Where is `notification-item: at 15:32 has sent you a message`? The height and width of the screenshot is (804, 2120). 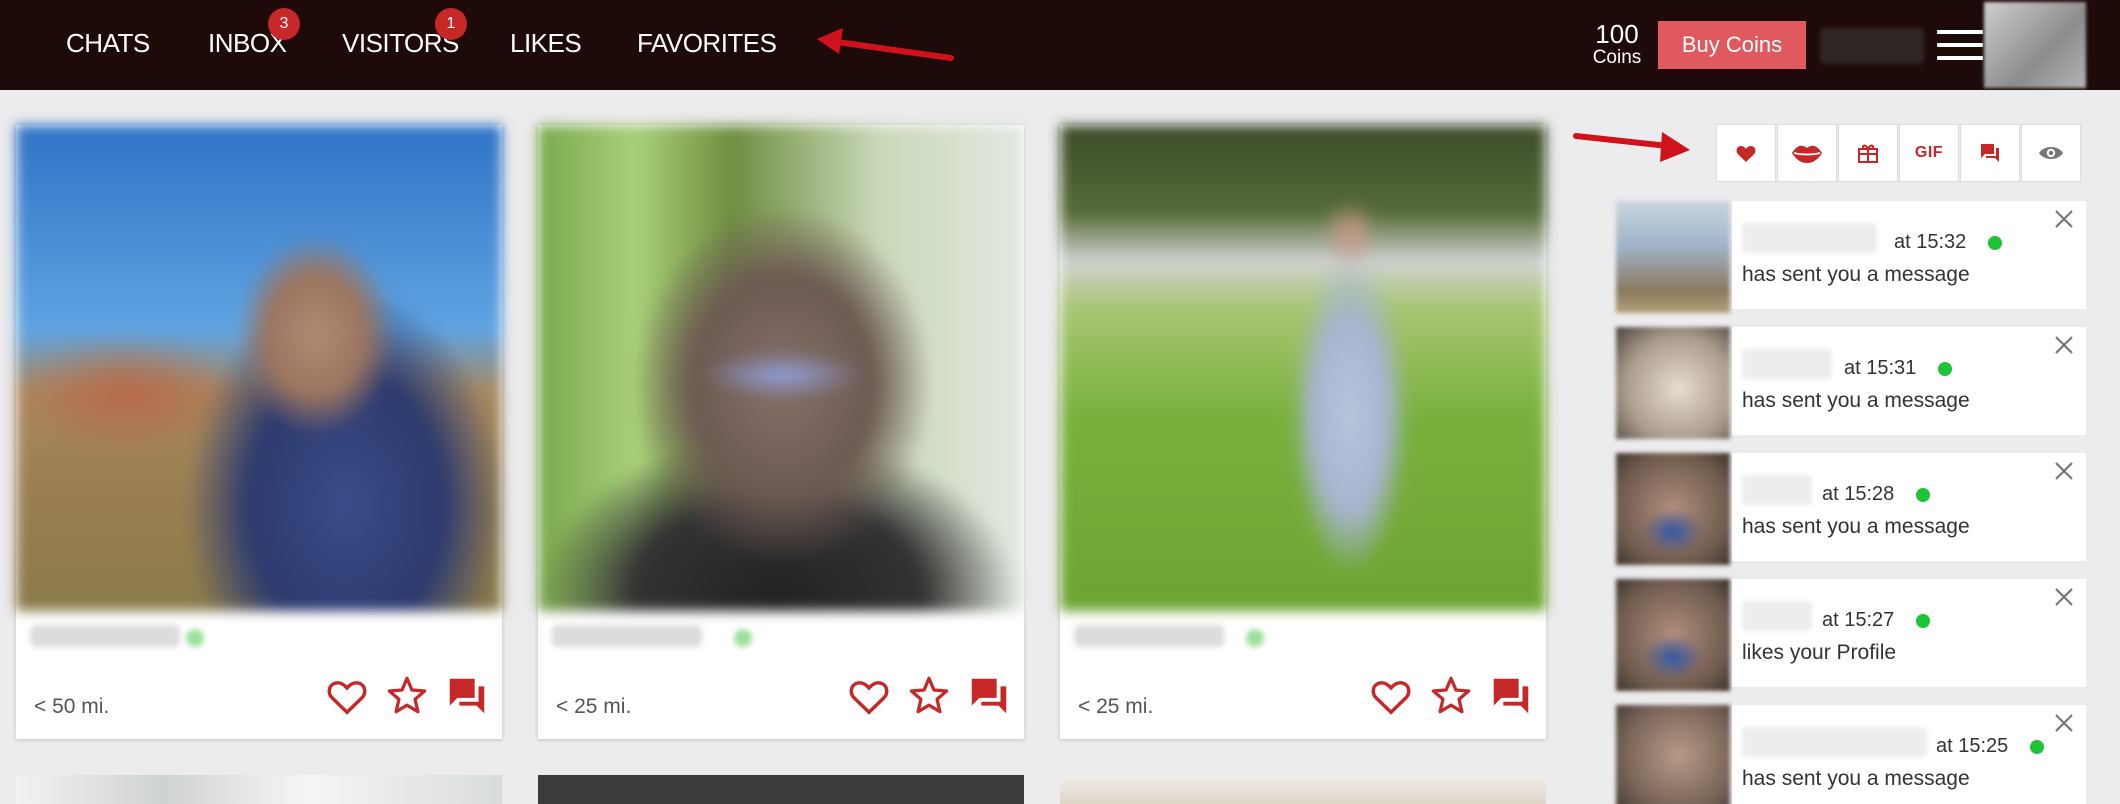
notification-item: at 15:32 has sent you a message is located at coordinates (1850, 257).